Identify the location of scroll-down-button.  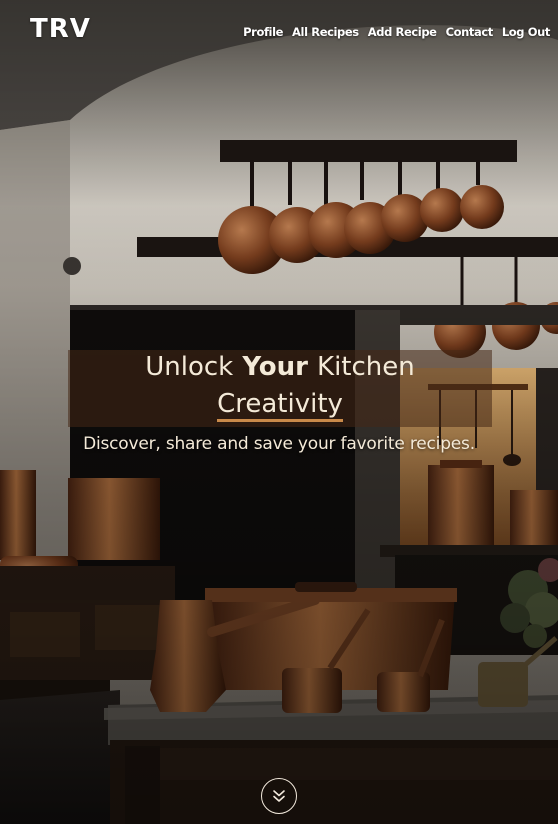
(279, 796).